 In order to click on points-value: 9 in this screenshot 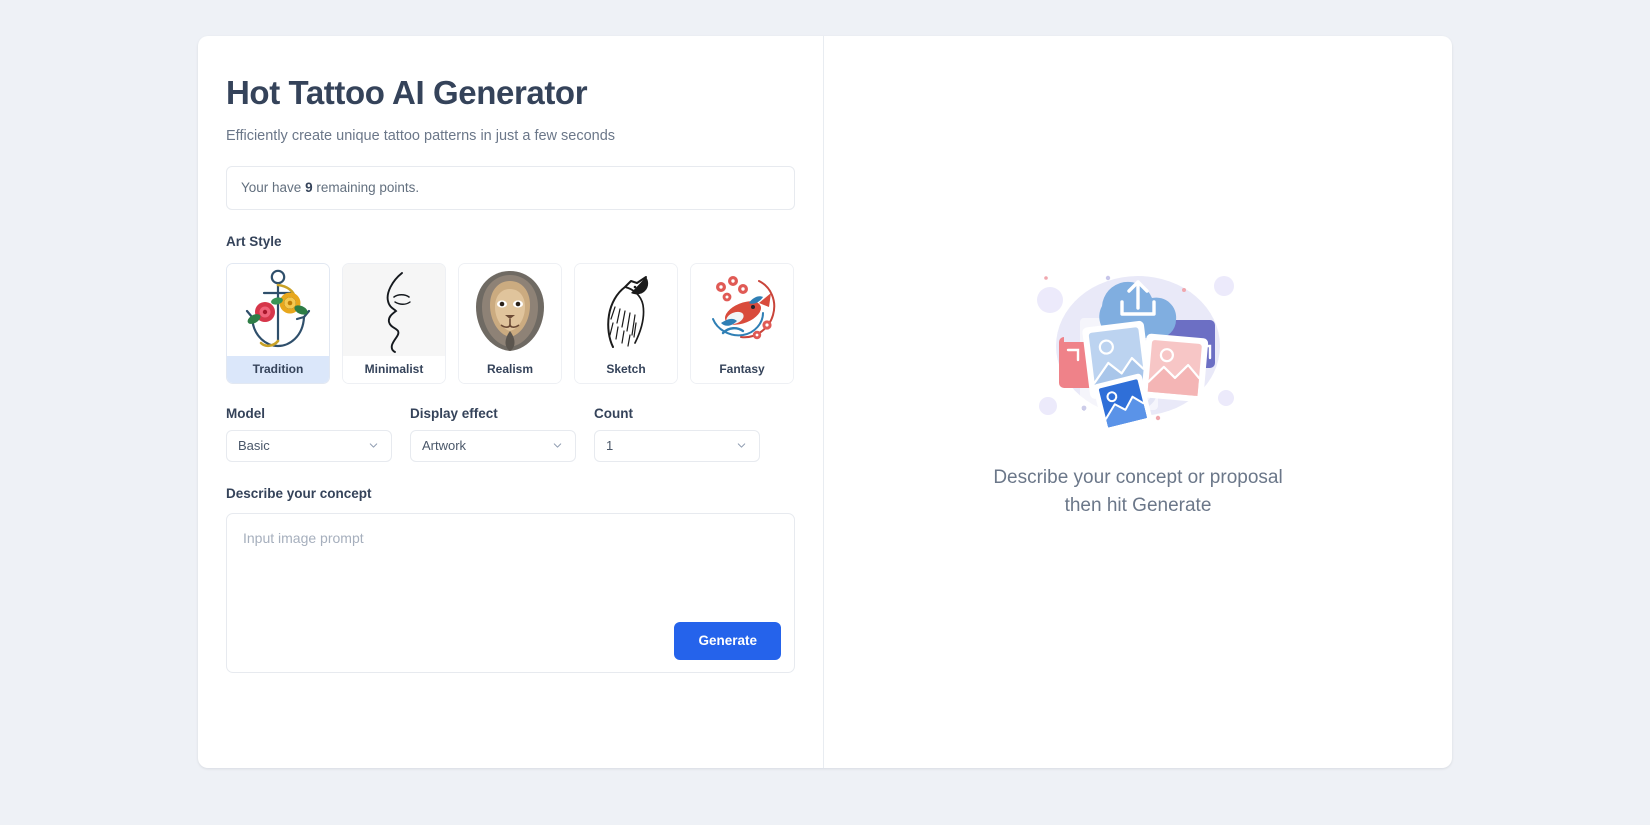, I will do `click(309, 188)`.